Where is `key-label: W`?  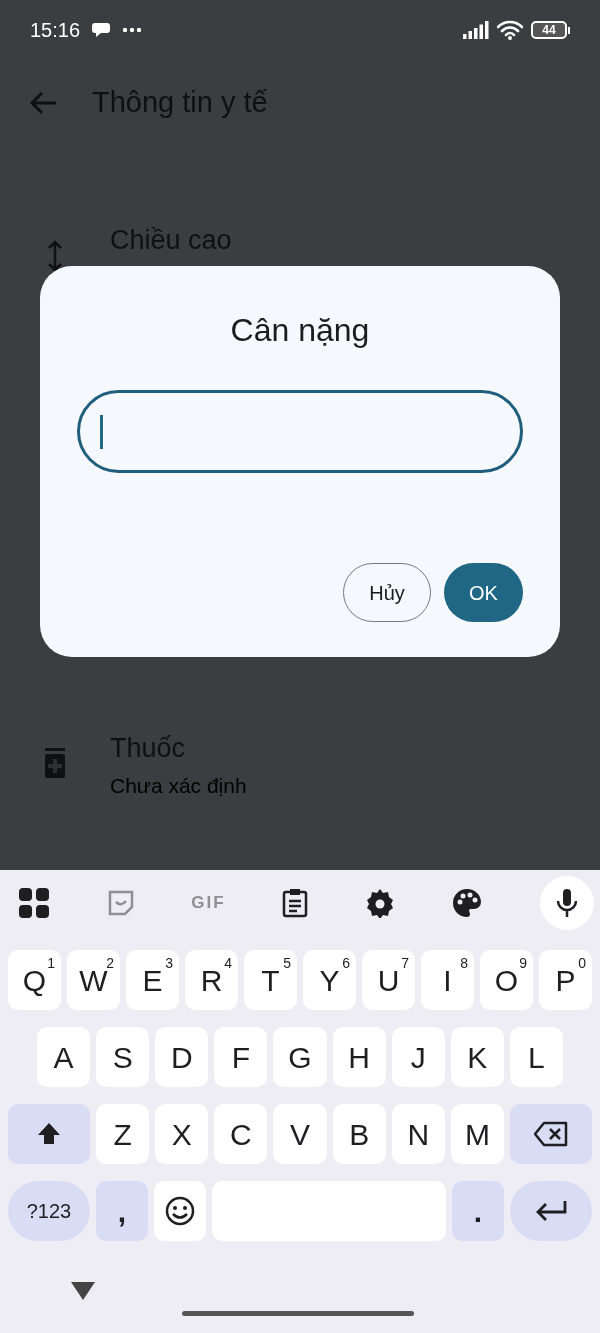 key-label: W is located at coordinates (93, 981).